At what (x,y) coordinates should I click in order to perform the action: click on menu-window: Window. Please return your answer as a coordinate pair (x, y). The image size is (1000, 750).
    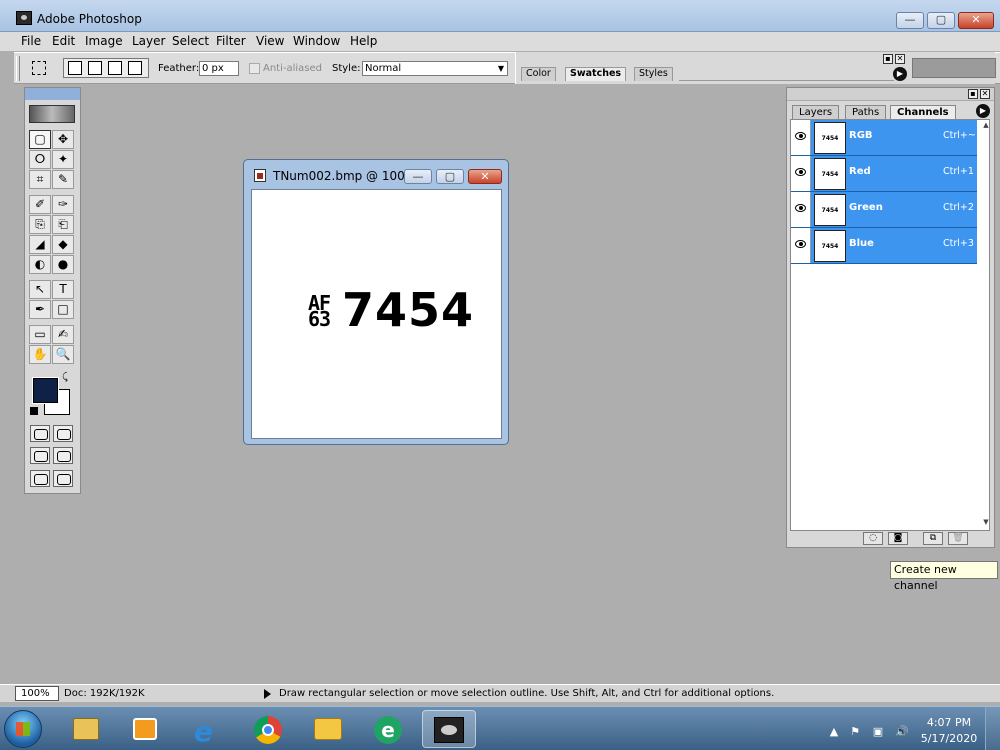
    Looking at the image, I should click on (316, 41).